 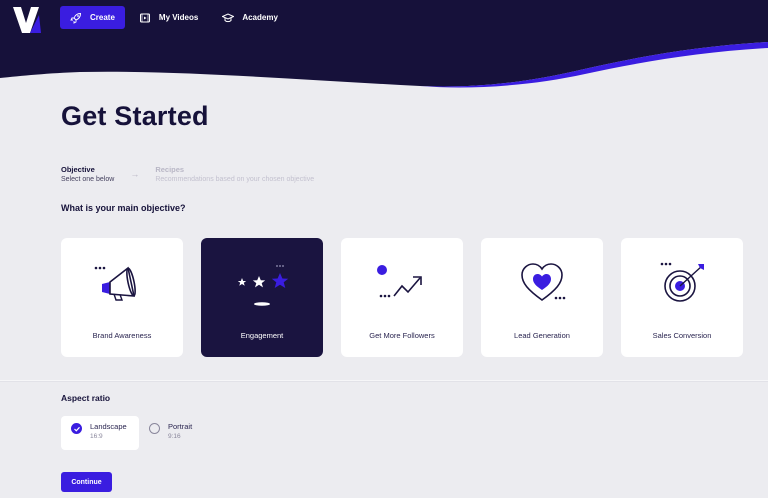 I want to click on objective-card-brand-awareness: Brand Awareness, so click(x=122, y=297).